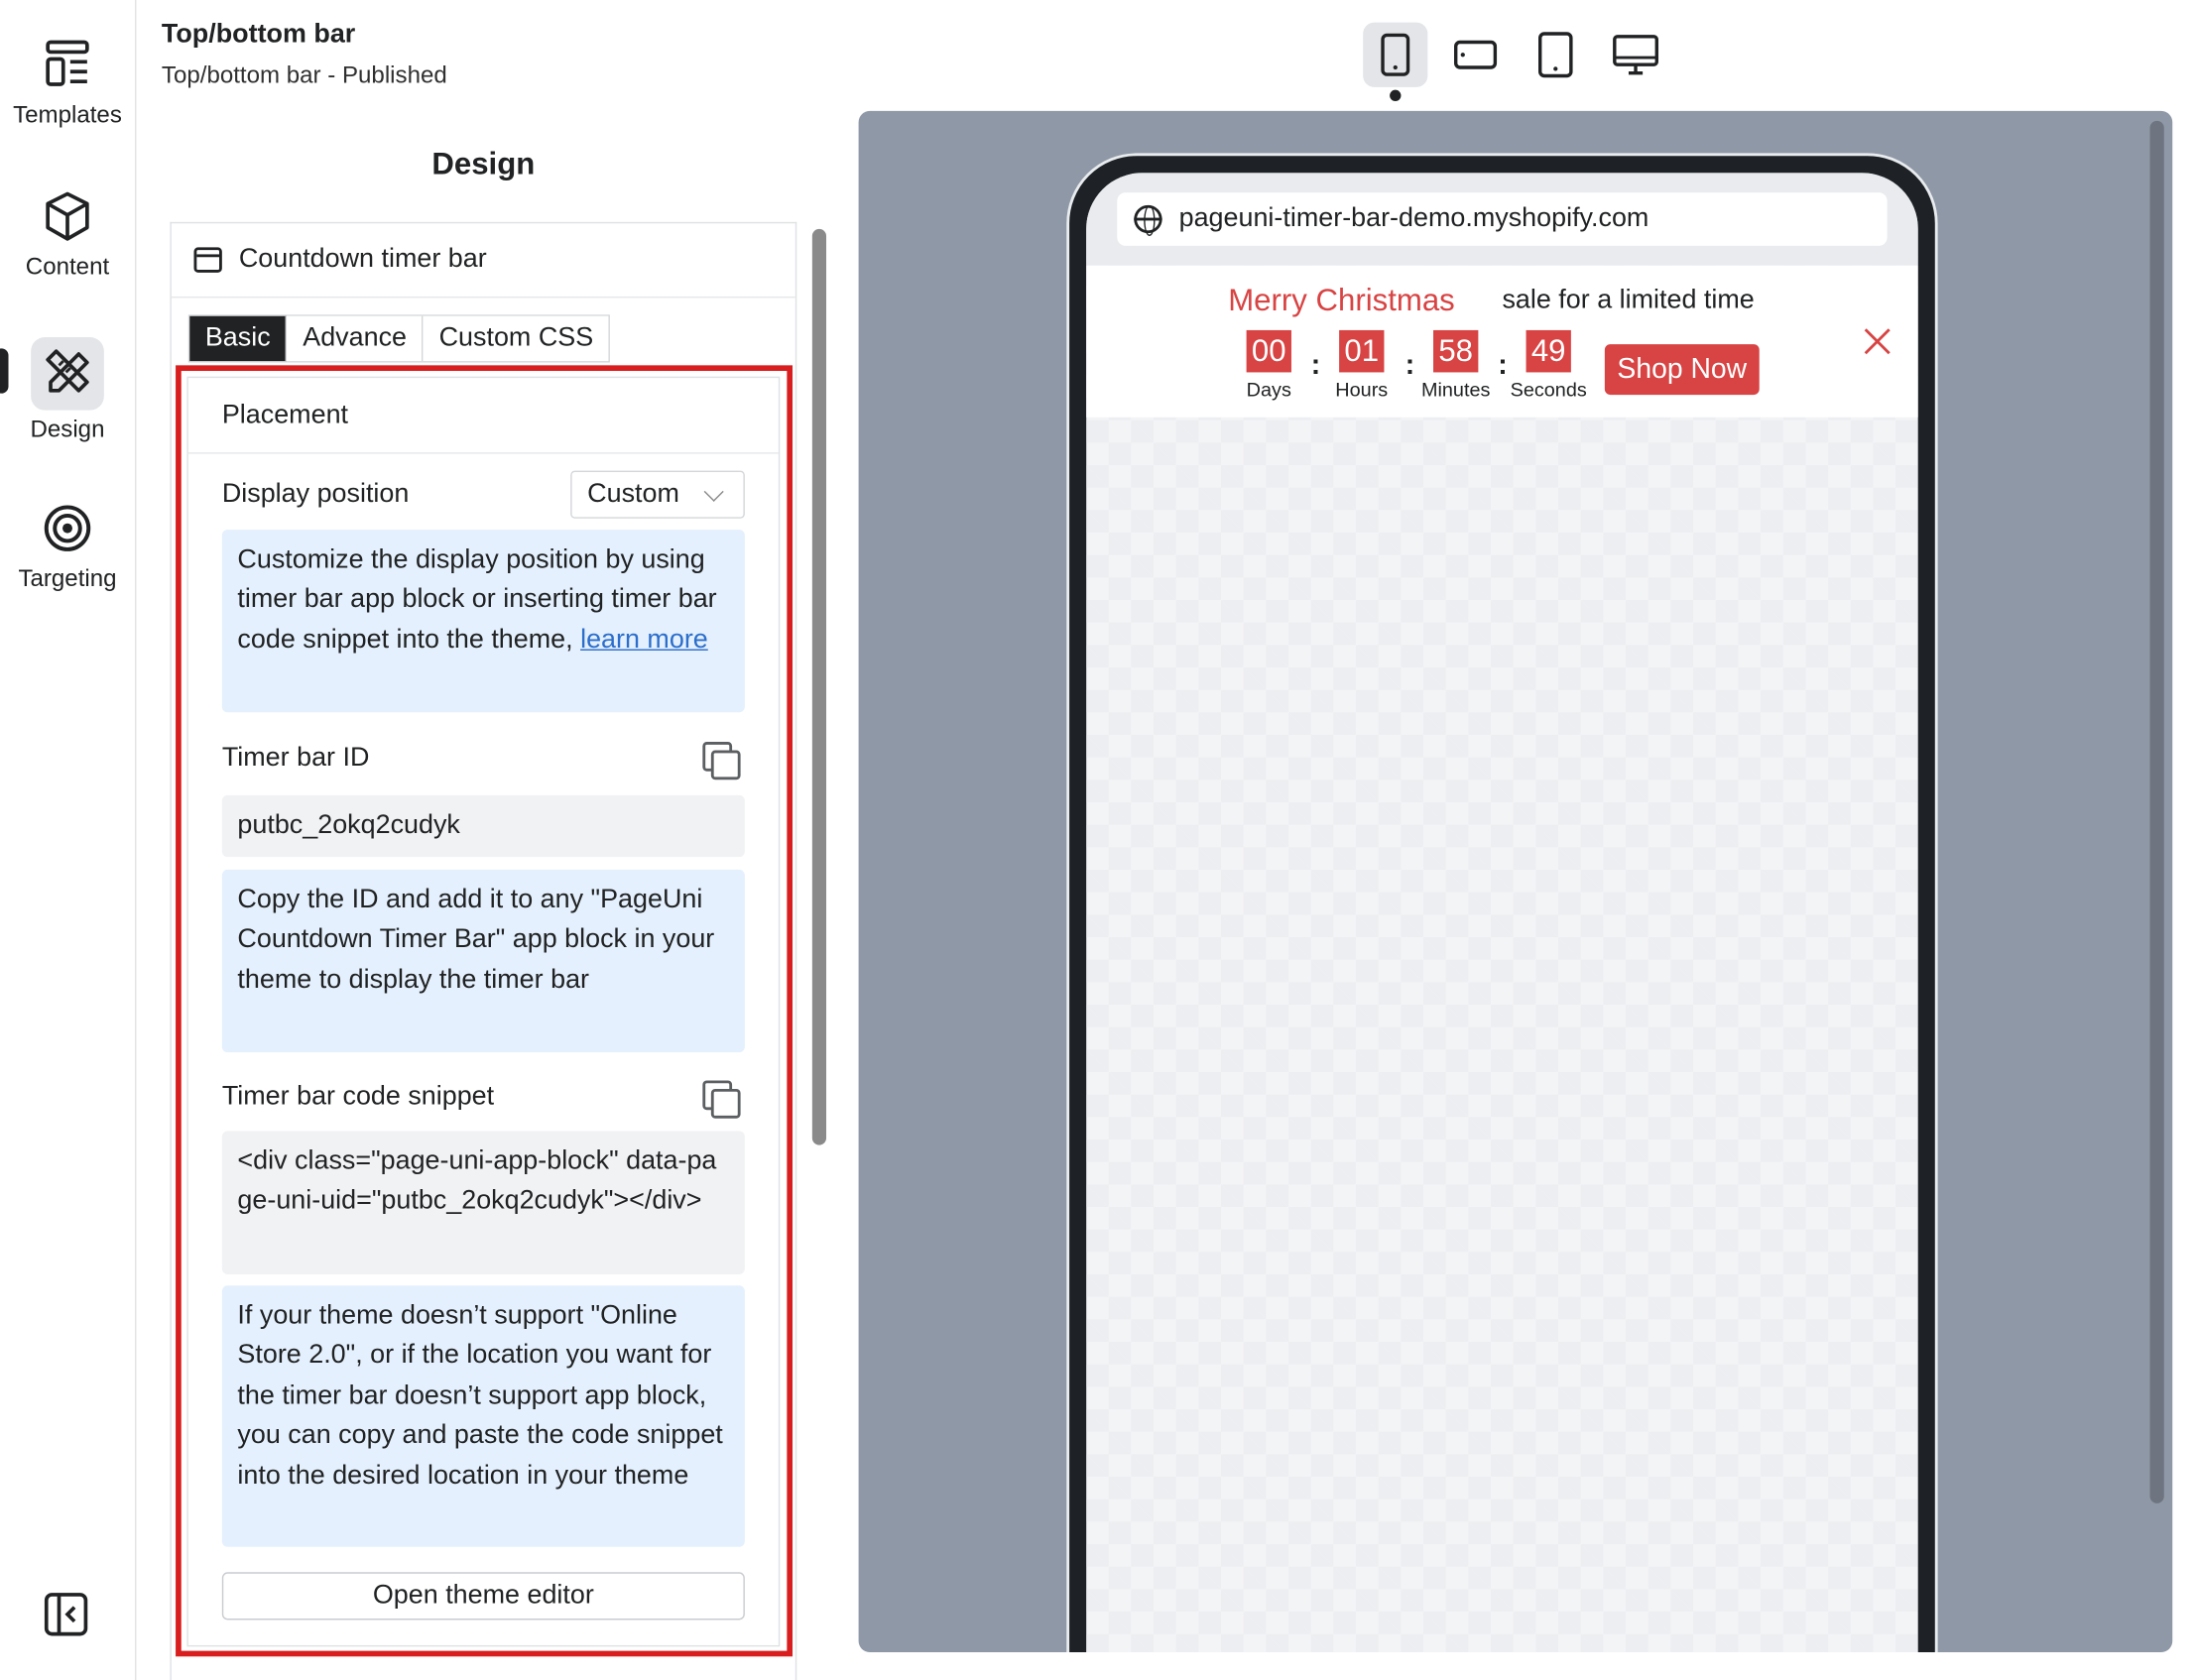  I want to click on seconds-value: 49, so click(1548, 351).